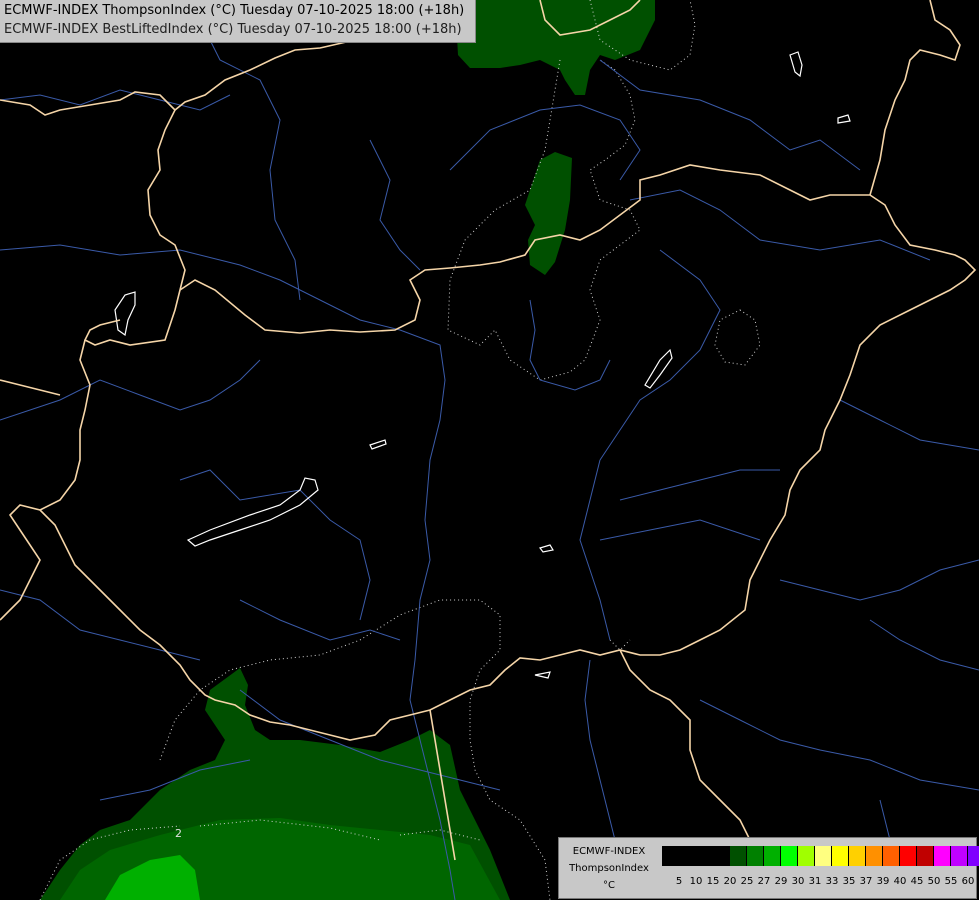 The height and width of the screenshot is (900, 979). I want to click on legend-model: ECMWF-INDEX, so click(609, 851).